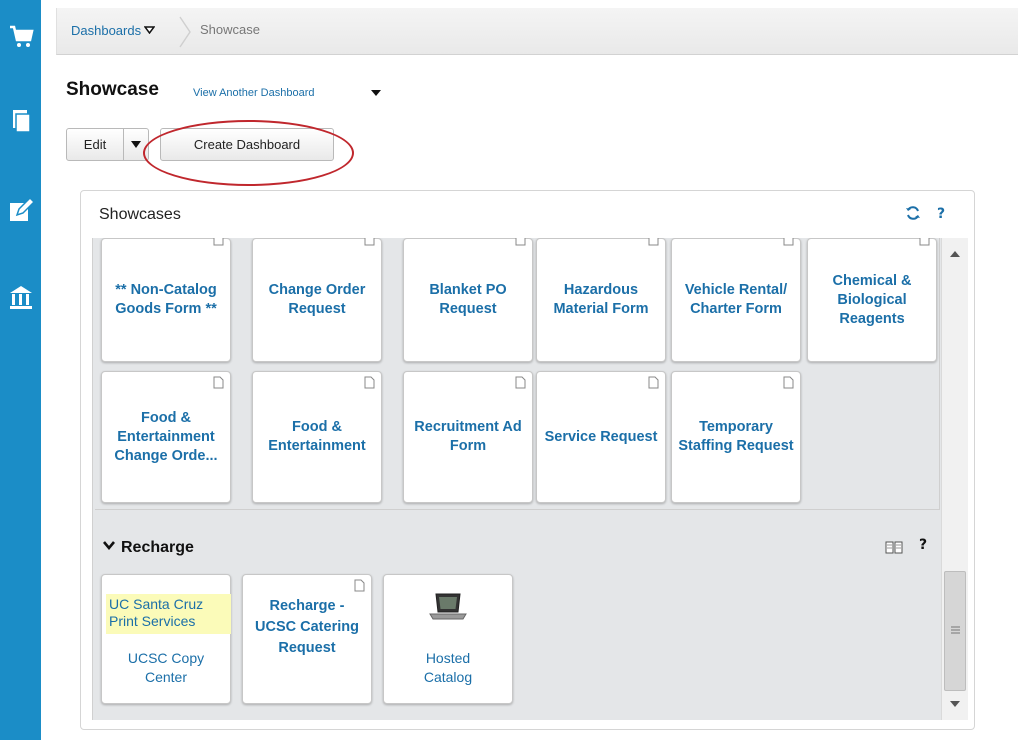 This screenshot has height=740, width=1018. I want to click on edit-dropdown-button, so click(136, 144).